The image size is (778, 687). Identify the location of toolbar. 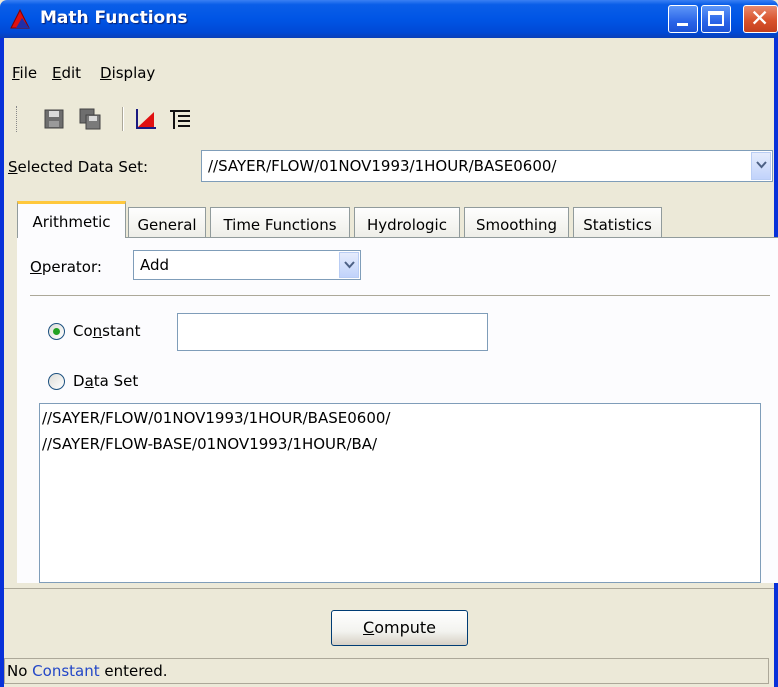
(389, 119).